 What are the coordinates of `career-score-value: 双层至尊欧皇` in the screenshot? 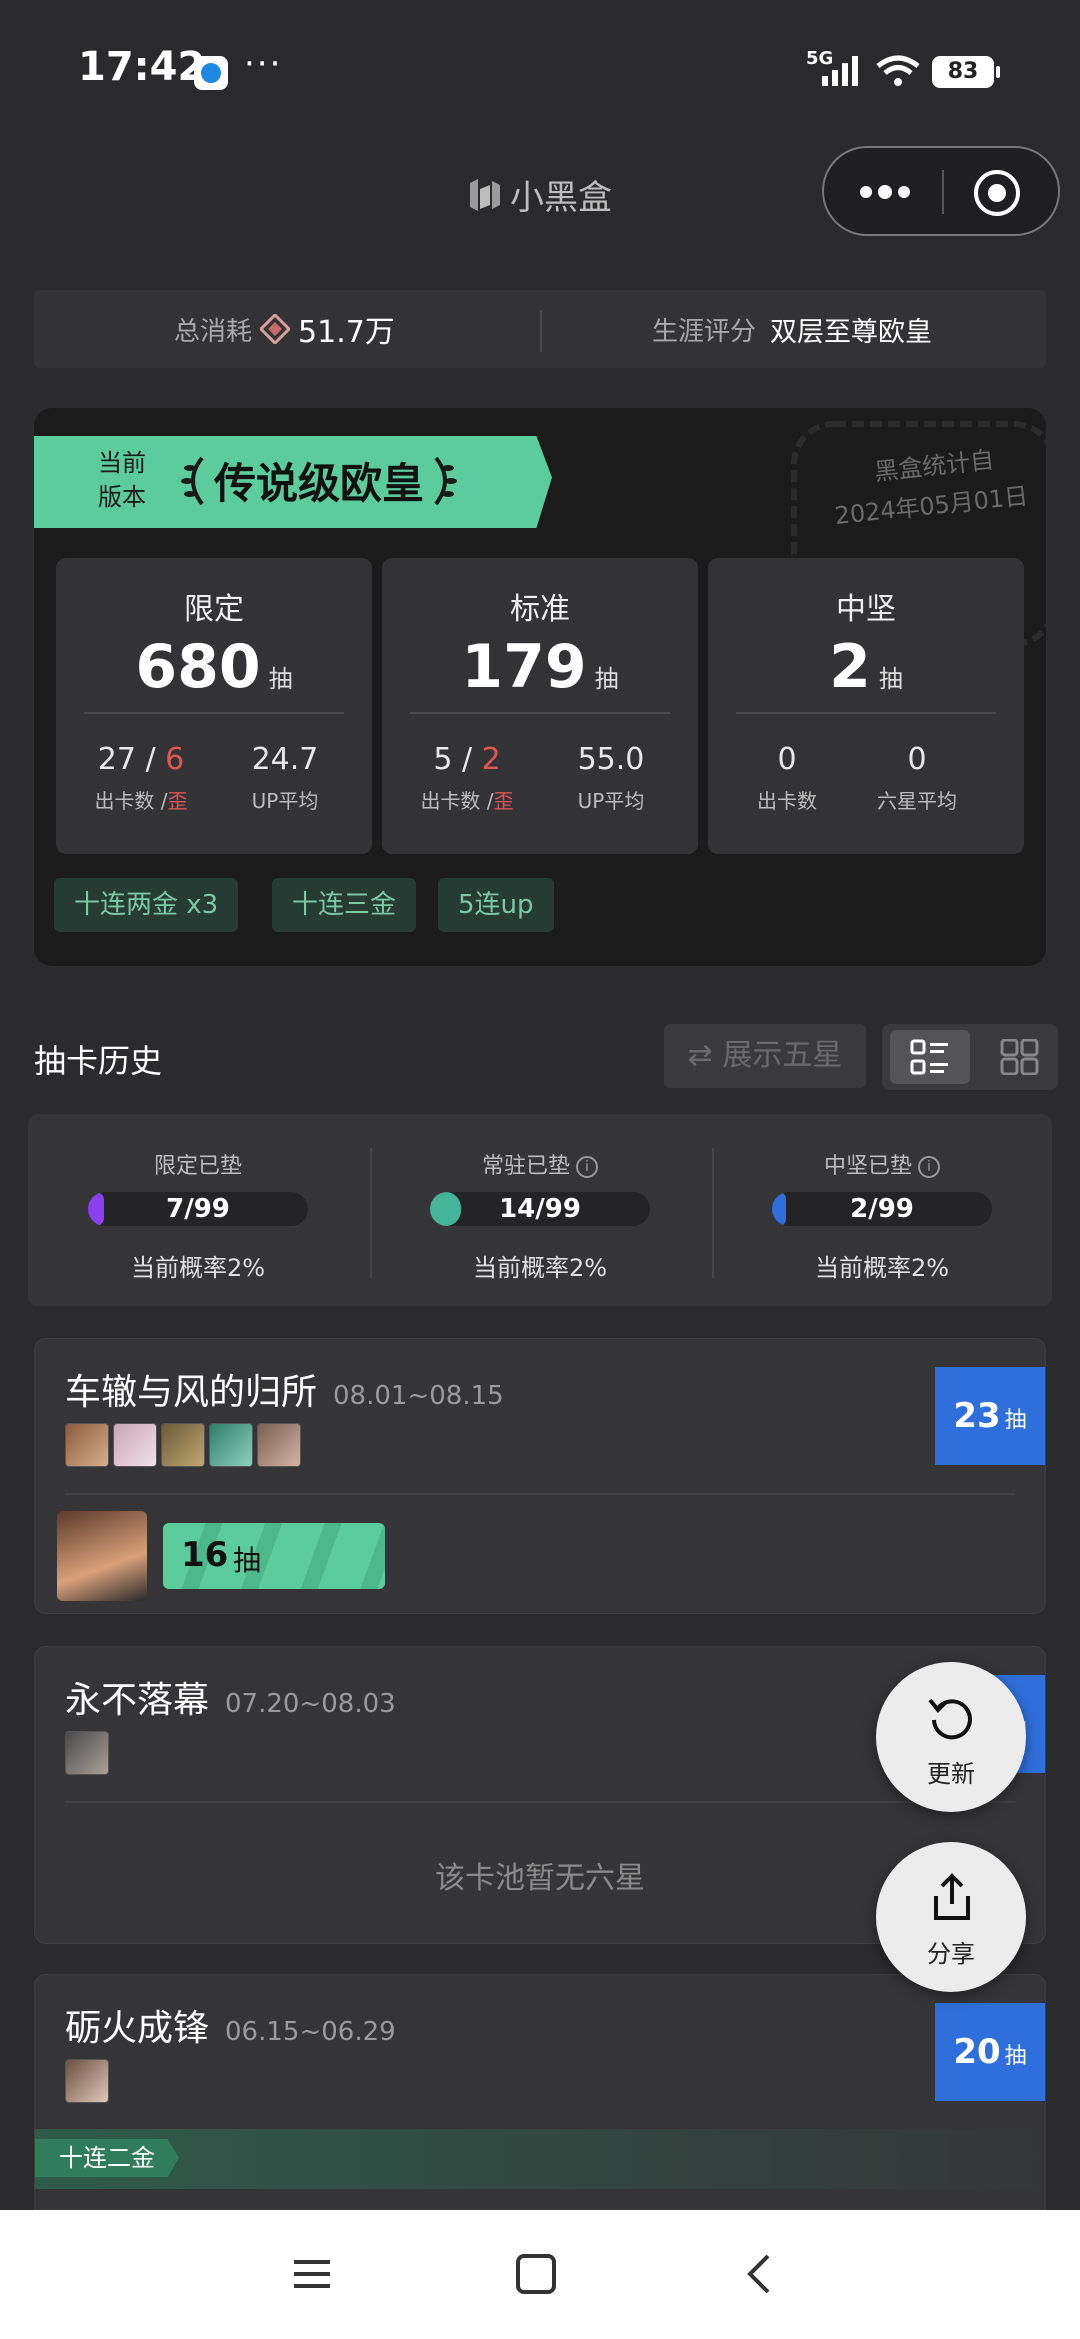 It's located at (851, 332).